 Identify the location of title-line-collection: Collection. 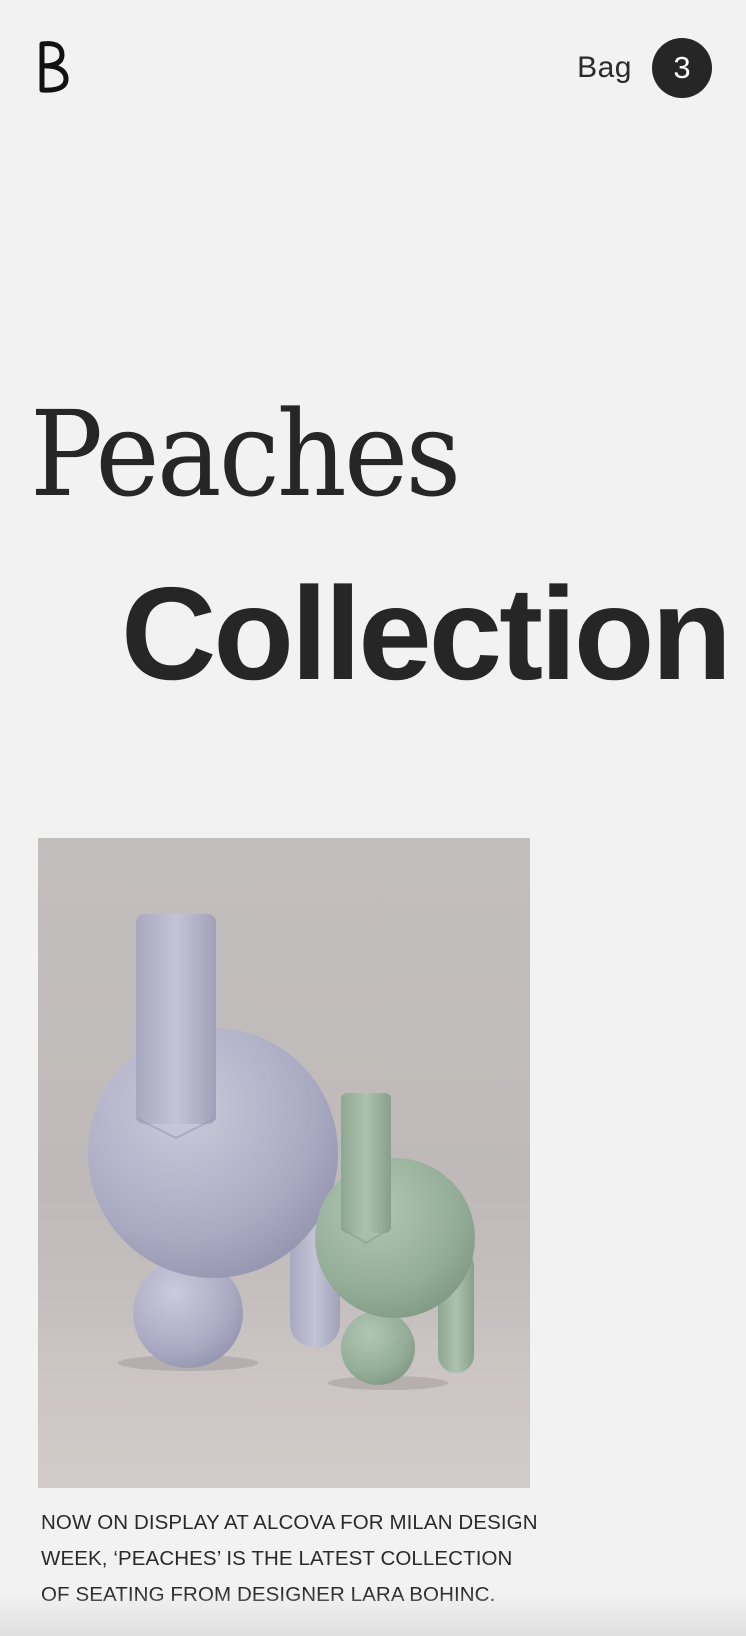
(426, 633).